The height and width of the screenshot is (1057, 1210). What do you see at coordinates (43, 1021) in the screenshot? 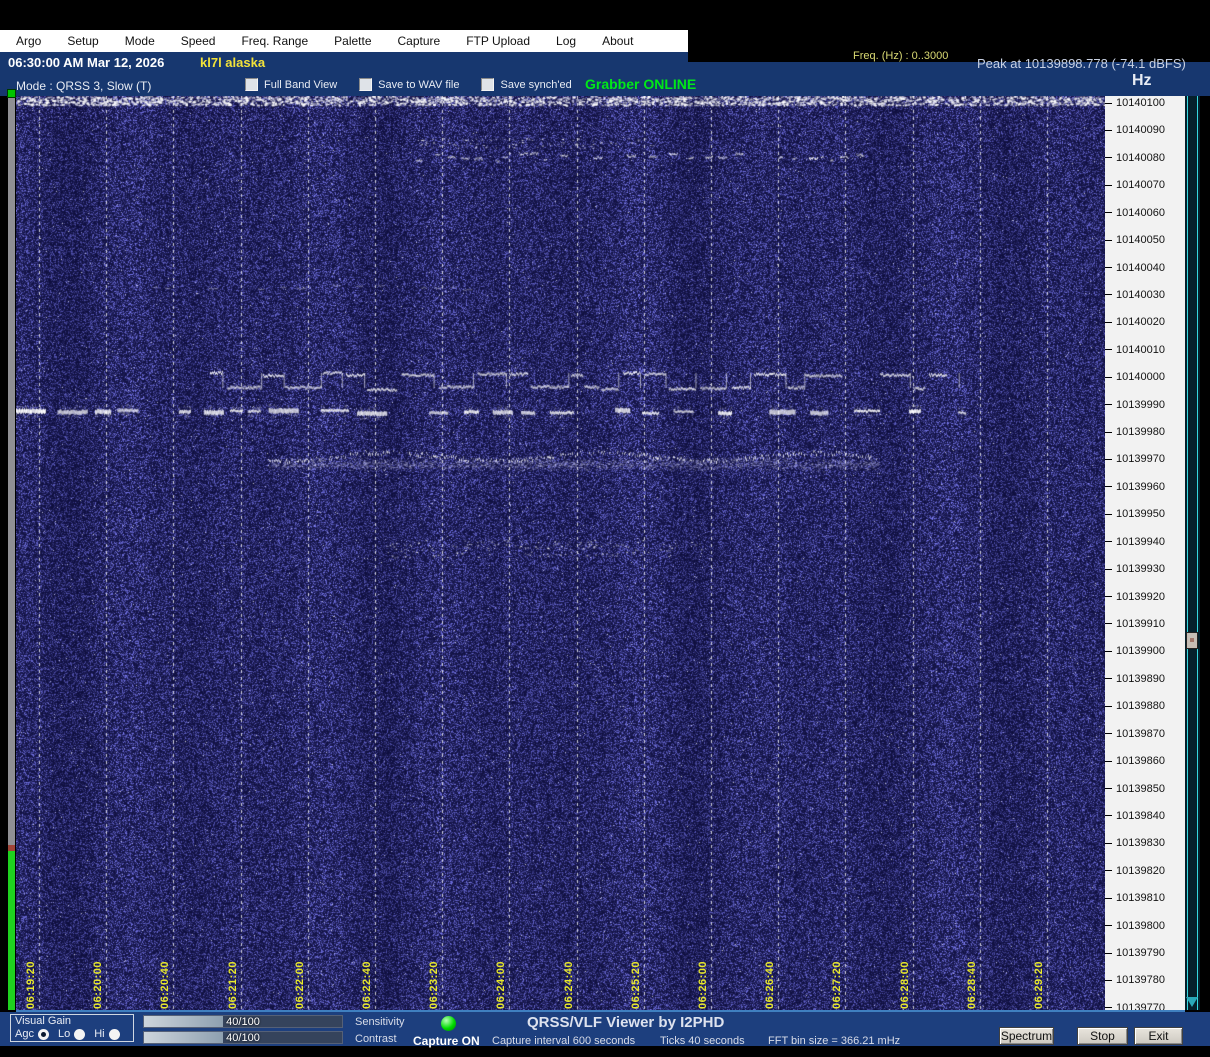
I see `visual-gain-title: Visual Gain` at bounding box center [43, 1021].